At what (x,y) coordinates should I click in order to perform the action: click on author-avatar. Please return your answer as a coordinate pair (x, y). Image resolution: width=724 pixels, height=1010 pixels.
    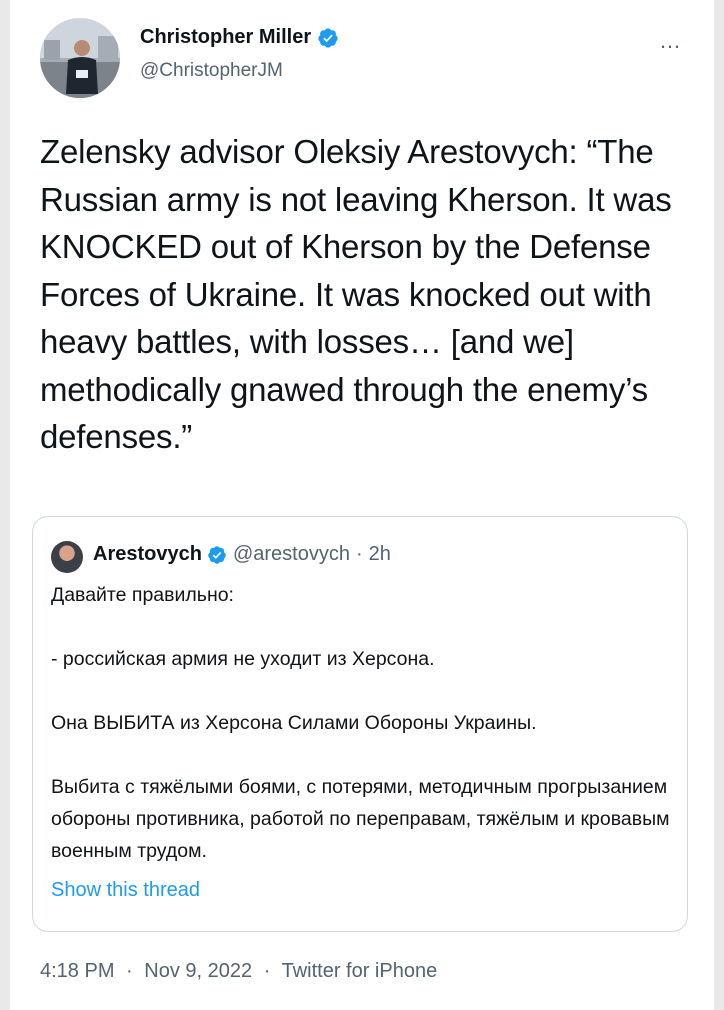
    Looking at the image, I should click on (80, 58).